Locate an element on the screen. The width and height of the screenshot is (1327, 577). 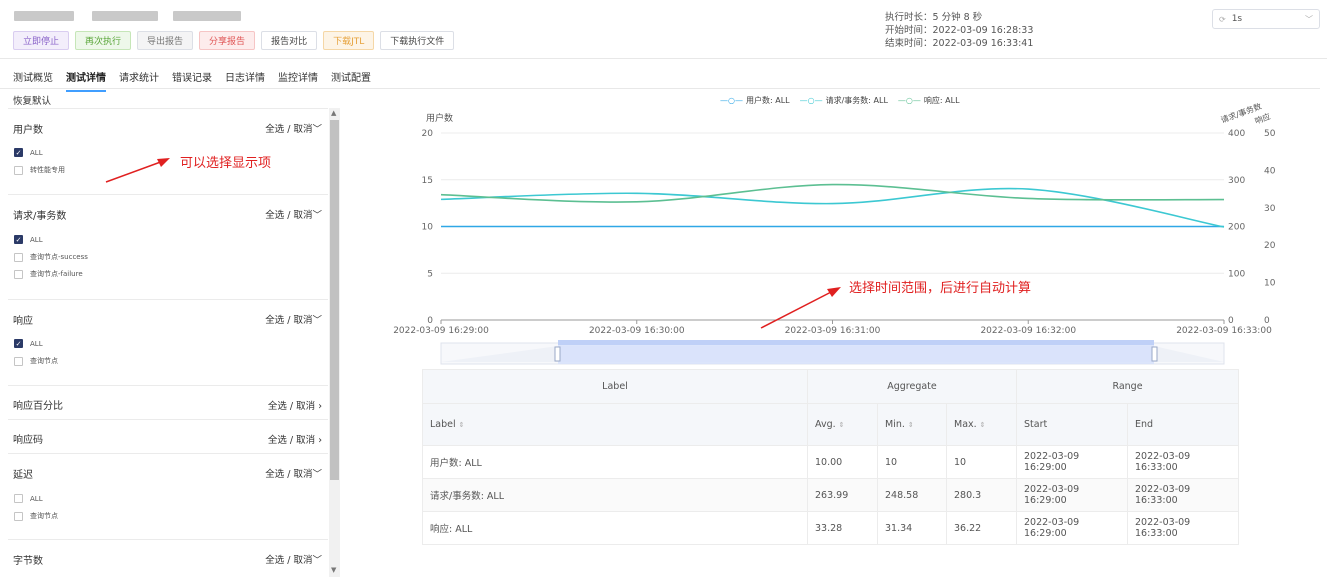
column-header-min: Min. ⇕ is located at coordinates (912, 424).